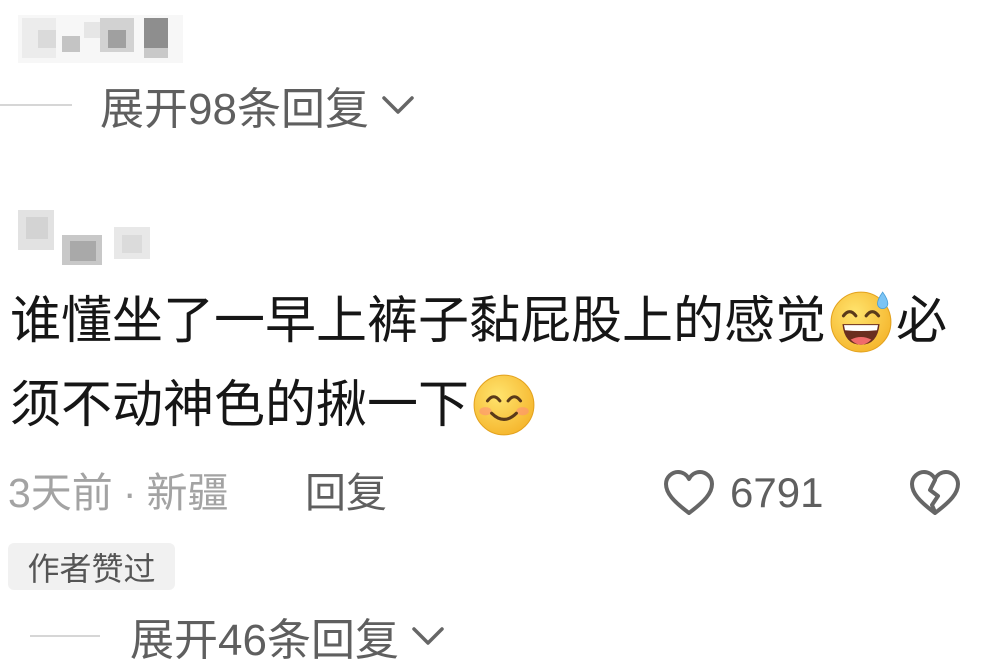  What do you see at coordinates (935, 493) in the screenshot?
I see `broken-heart-icon` at bounding box center [935, 493].